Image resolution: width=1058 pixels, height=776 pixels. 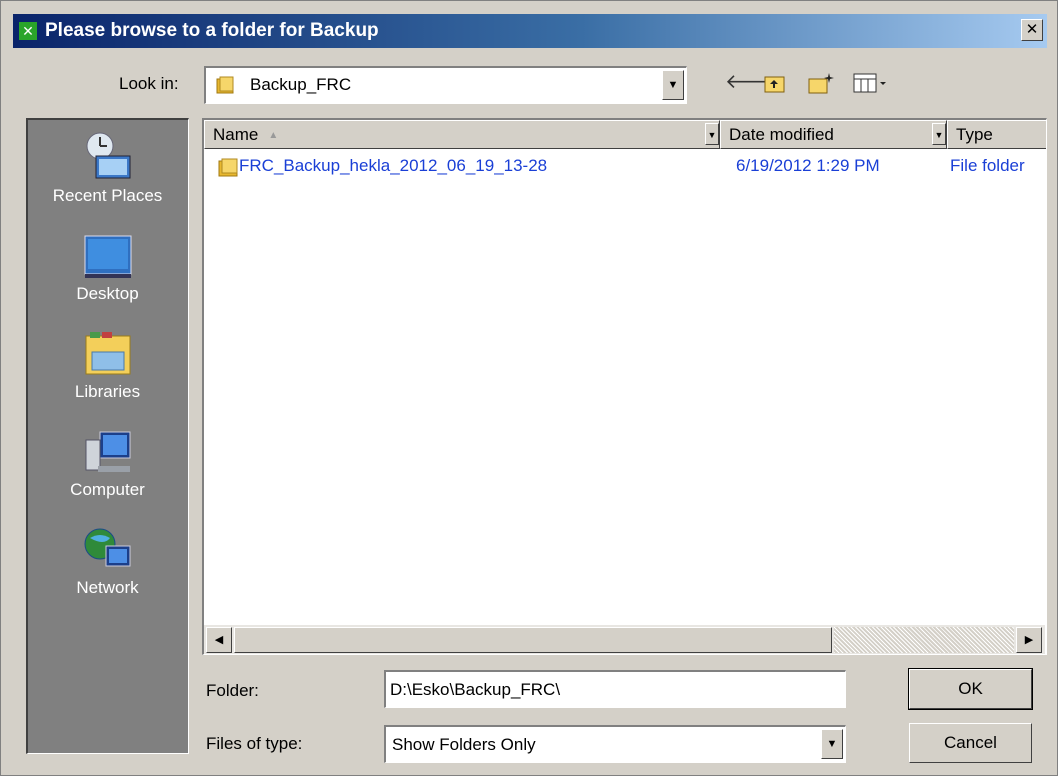 I want to click on place-label: Network, so click(x=107, y=587).